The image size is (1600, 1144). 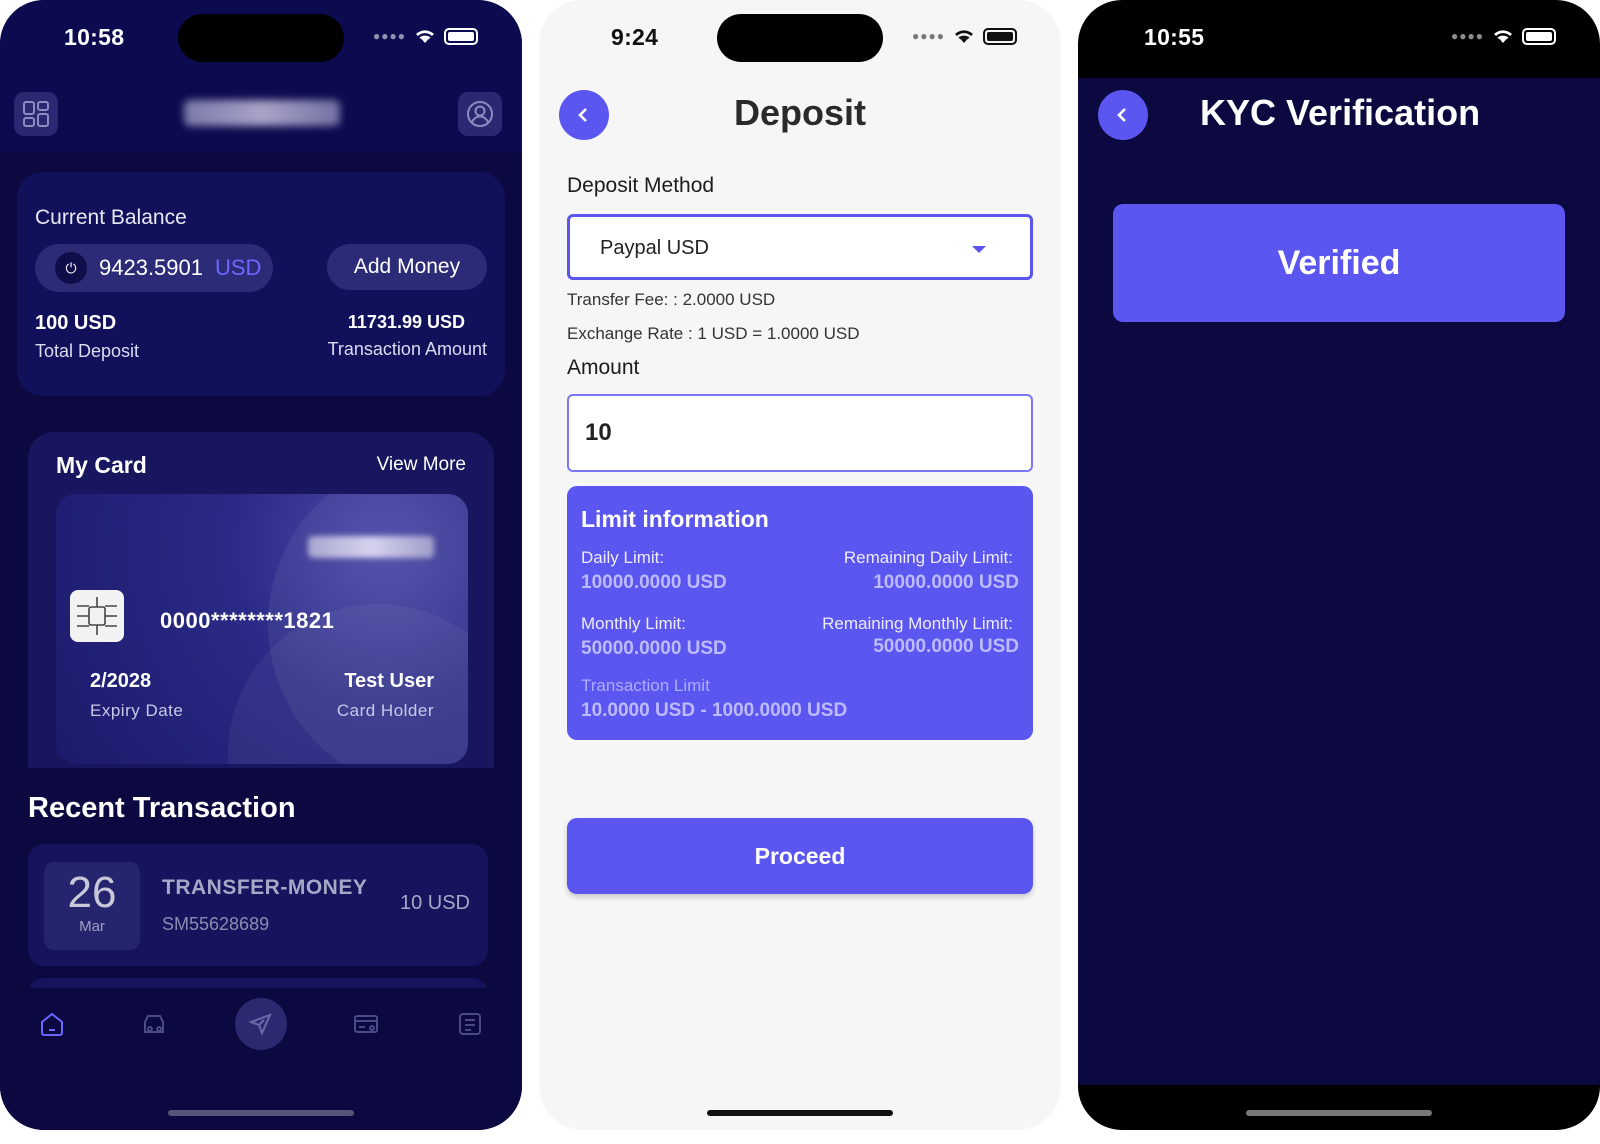 I want to click on caret-down-icon, so click(x=979, y=249).